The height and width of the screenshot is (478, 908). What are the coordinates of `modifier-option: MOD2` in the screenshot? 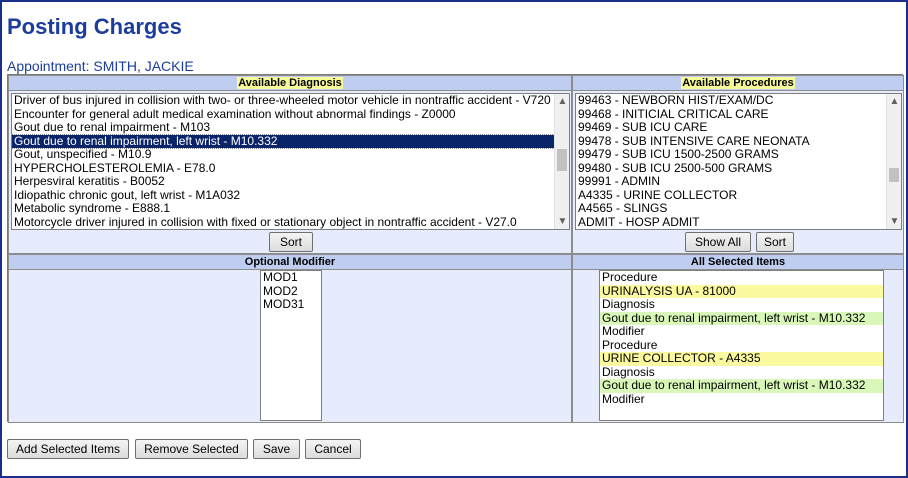 It's located at (291, 291).